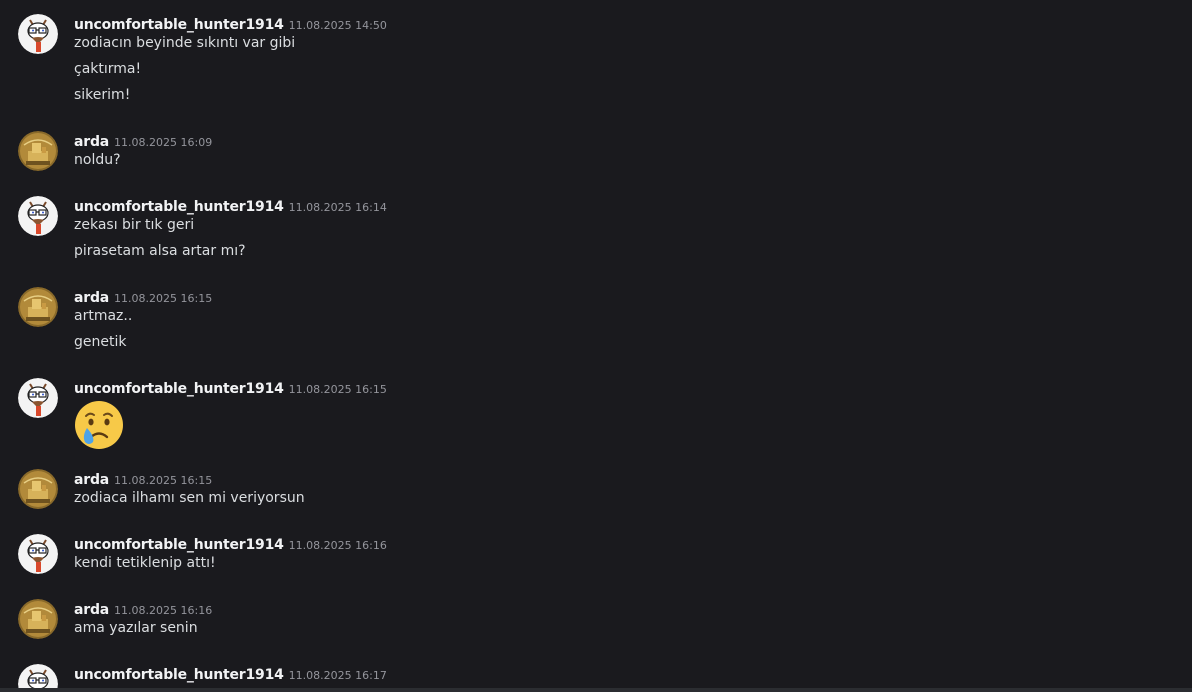 The width and height of the screenshot is (1192, 692). Describe the element at coordinates (145, 563) in the screenshot. I see `message-text: kendi tetiklenip attı!` at that location.